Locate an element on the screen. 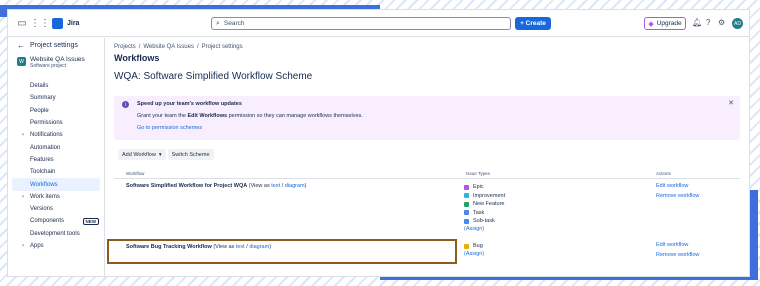 The width and height of the screenshot is (760, 286). create-button: + Create is located at coordinates (533, 23).